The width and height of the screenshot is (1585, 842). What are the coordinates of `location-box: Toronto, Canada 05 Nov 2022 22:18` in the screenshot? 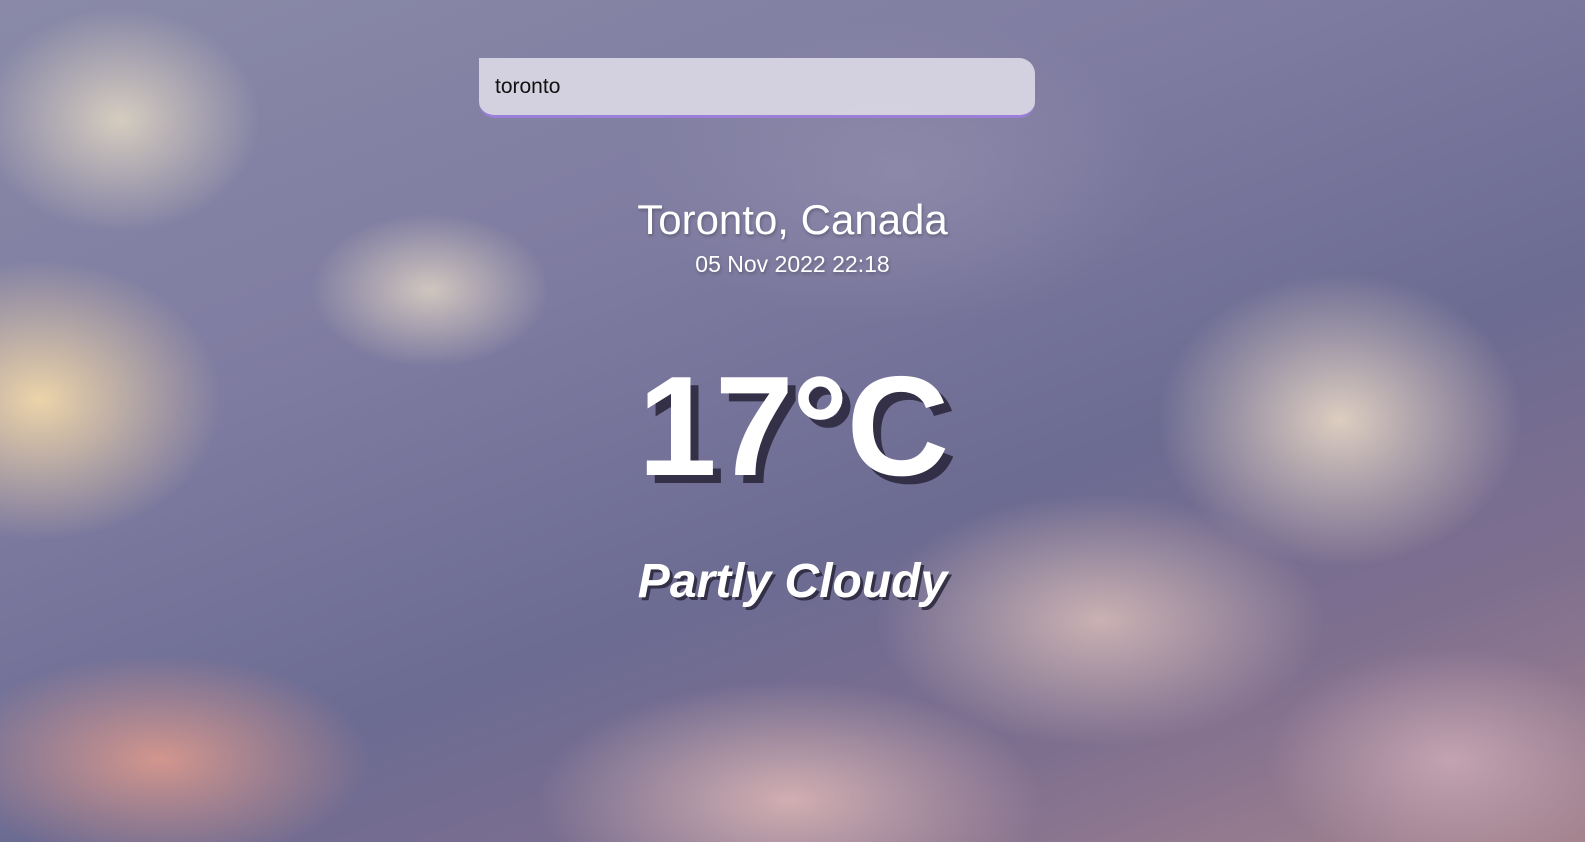 It's located at (792, 237).